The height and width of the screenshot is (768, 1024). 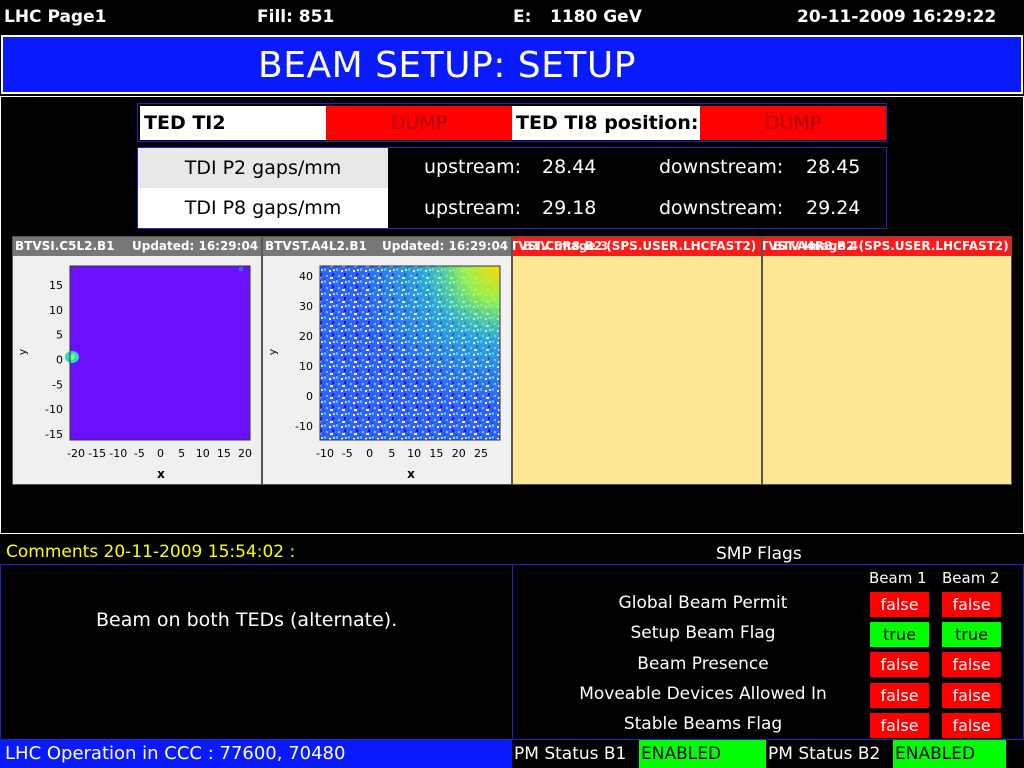 What do you see at coordinates (445, 246) in the screenshot?
I see `screen-2-updated: Updated: 16:29:04` at bounding box center [445, 246].